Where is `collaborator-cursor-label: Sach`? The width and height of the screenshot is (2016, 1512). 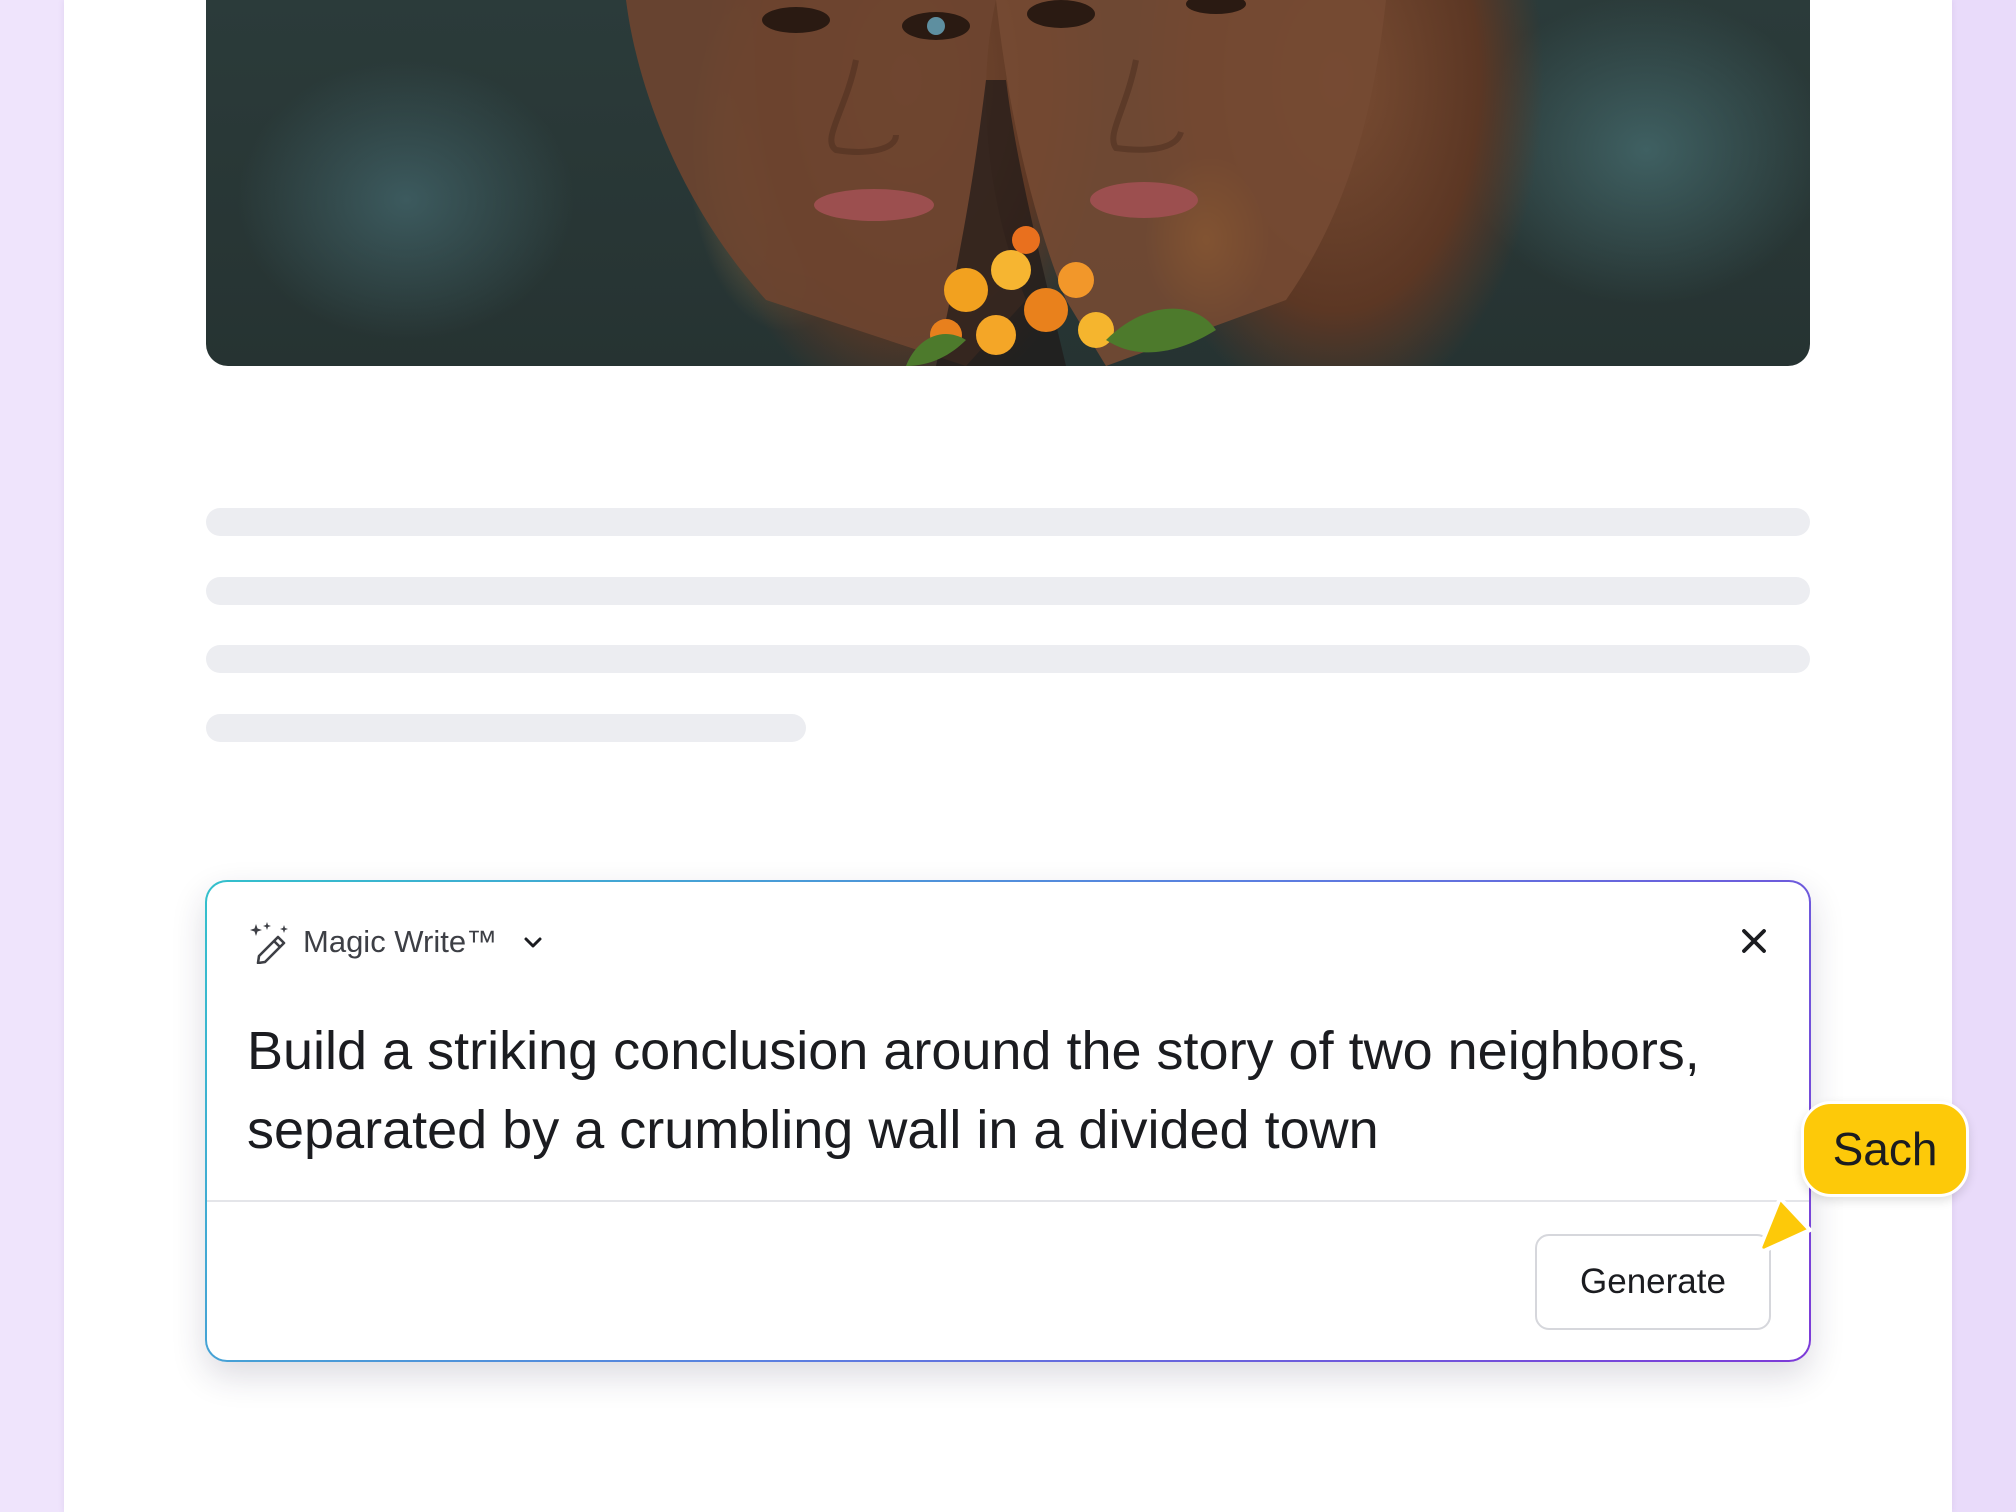
collaborator-cursor-label: Sach is located at coordinates (1885, 1149).